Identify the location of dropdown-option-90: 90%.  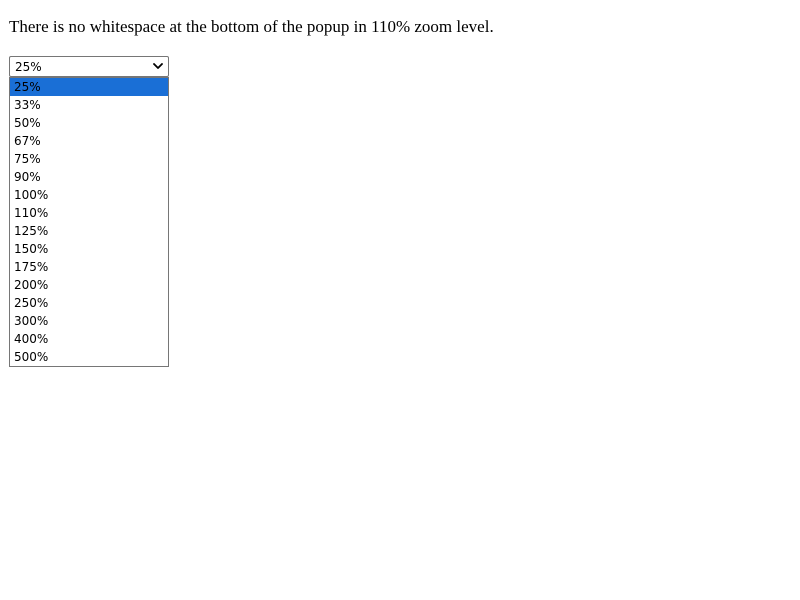
(89, 177).